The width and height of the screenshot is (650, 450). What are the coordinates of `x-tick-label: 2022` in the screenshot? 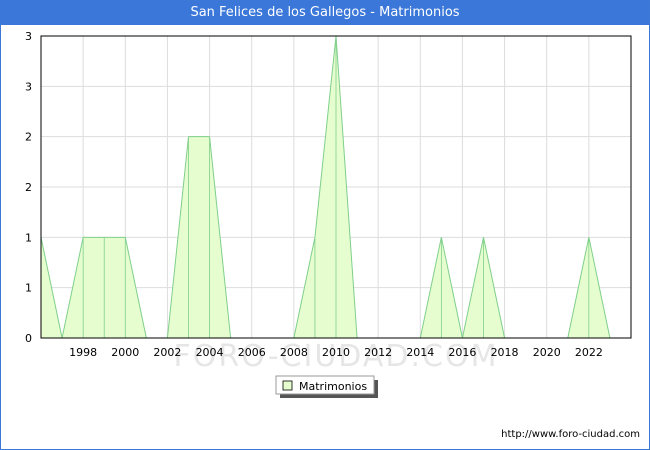 It's located at (589, 352).